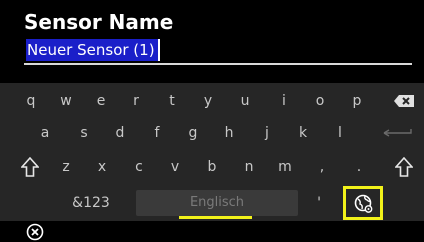  I want to click on keyboard-row-4: &123 Englisch ', so click(212, 203).